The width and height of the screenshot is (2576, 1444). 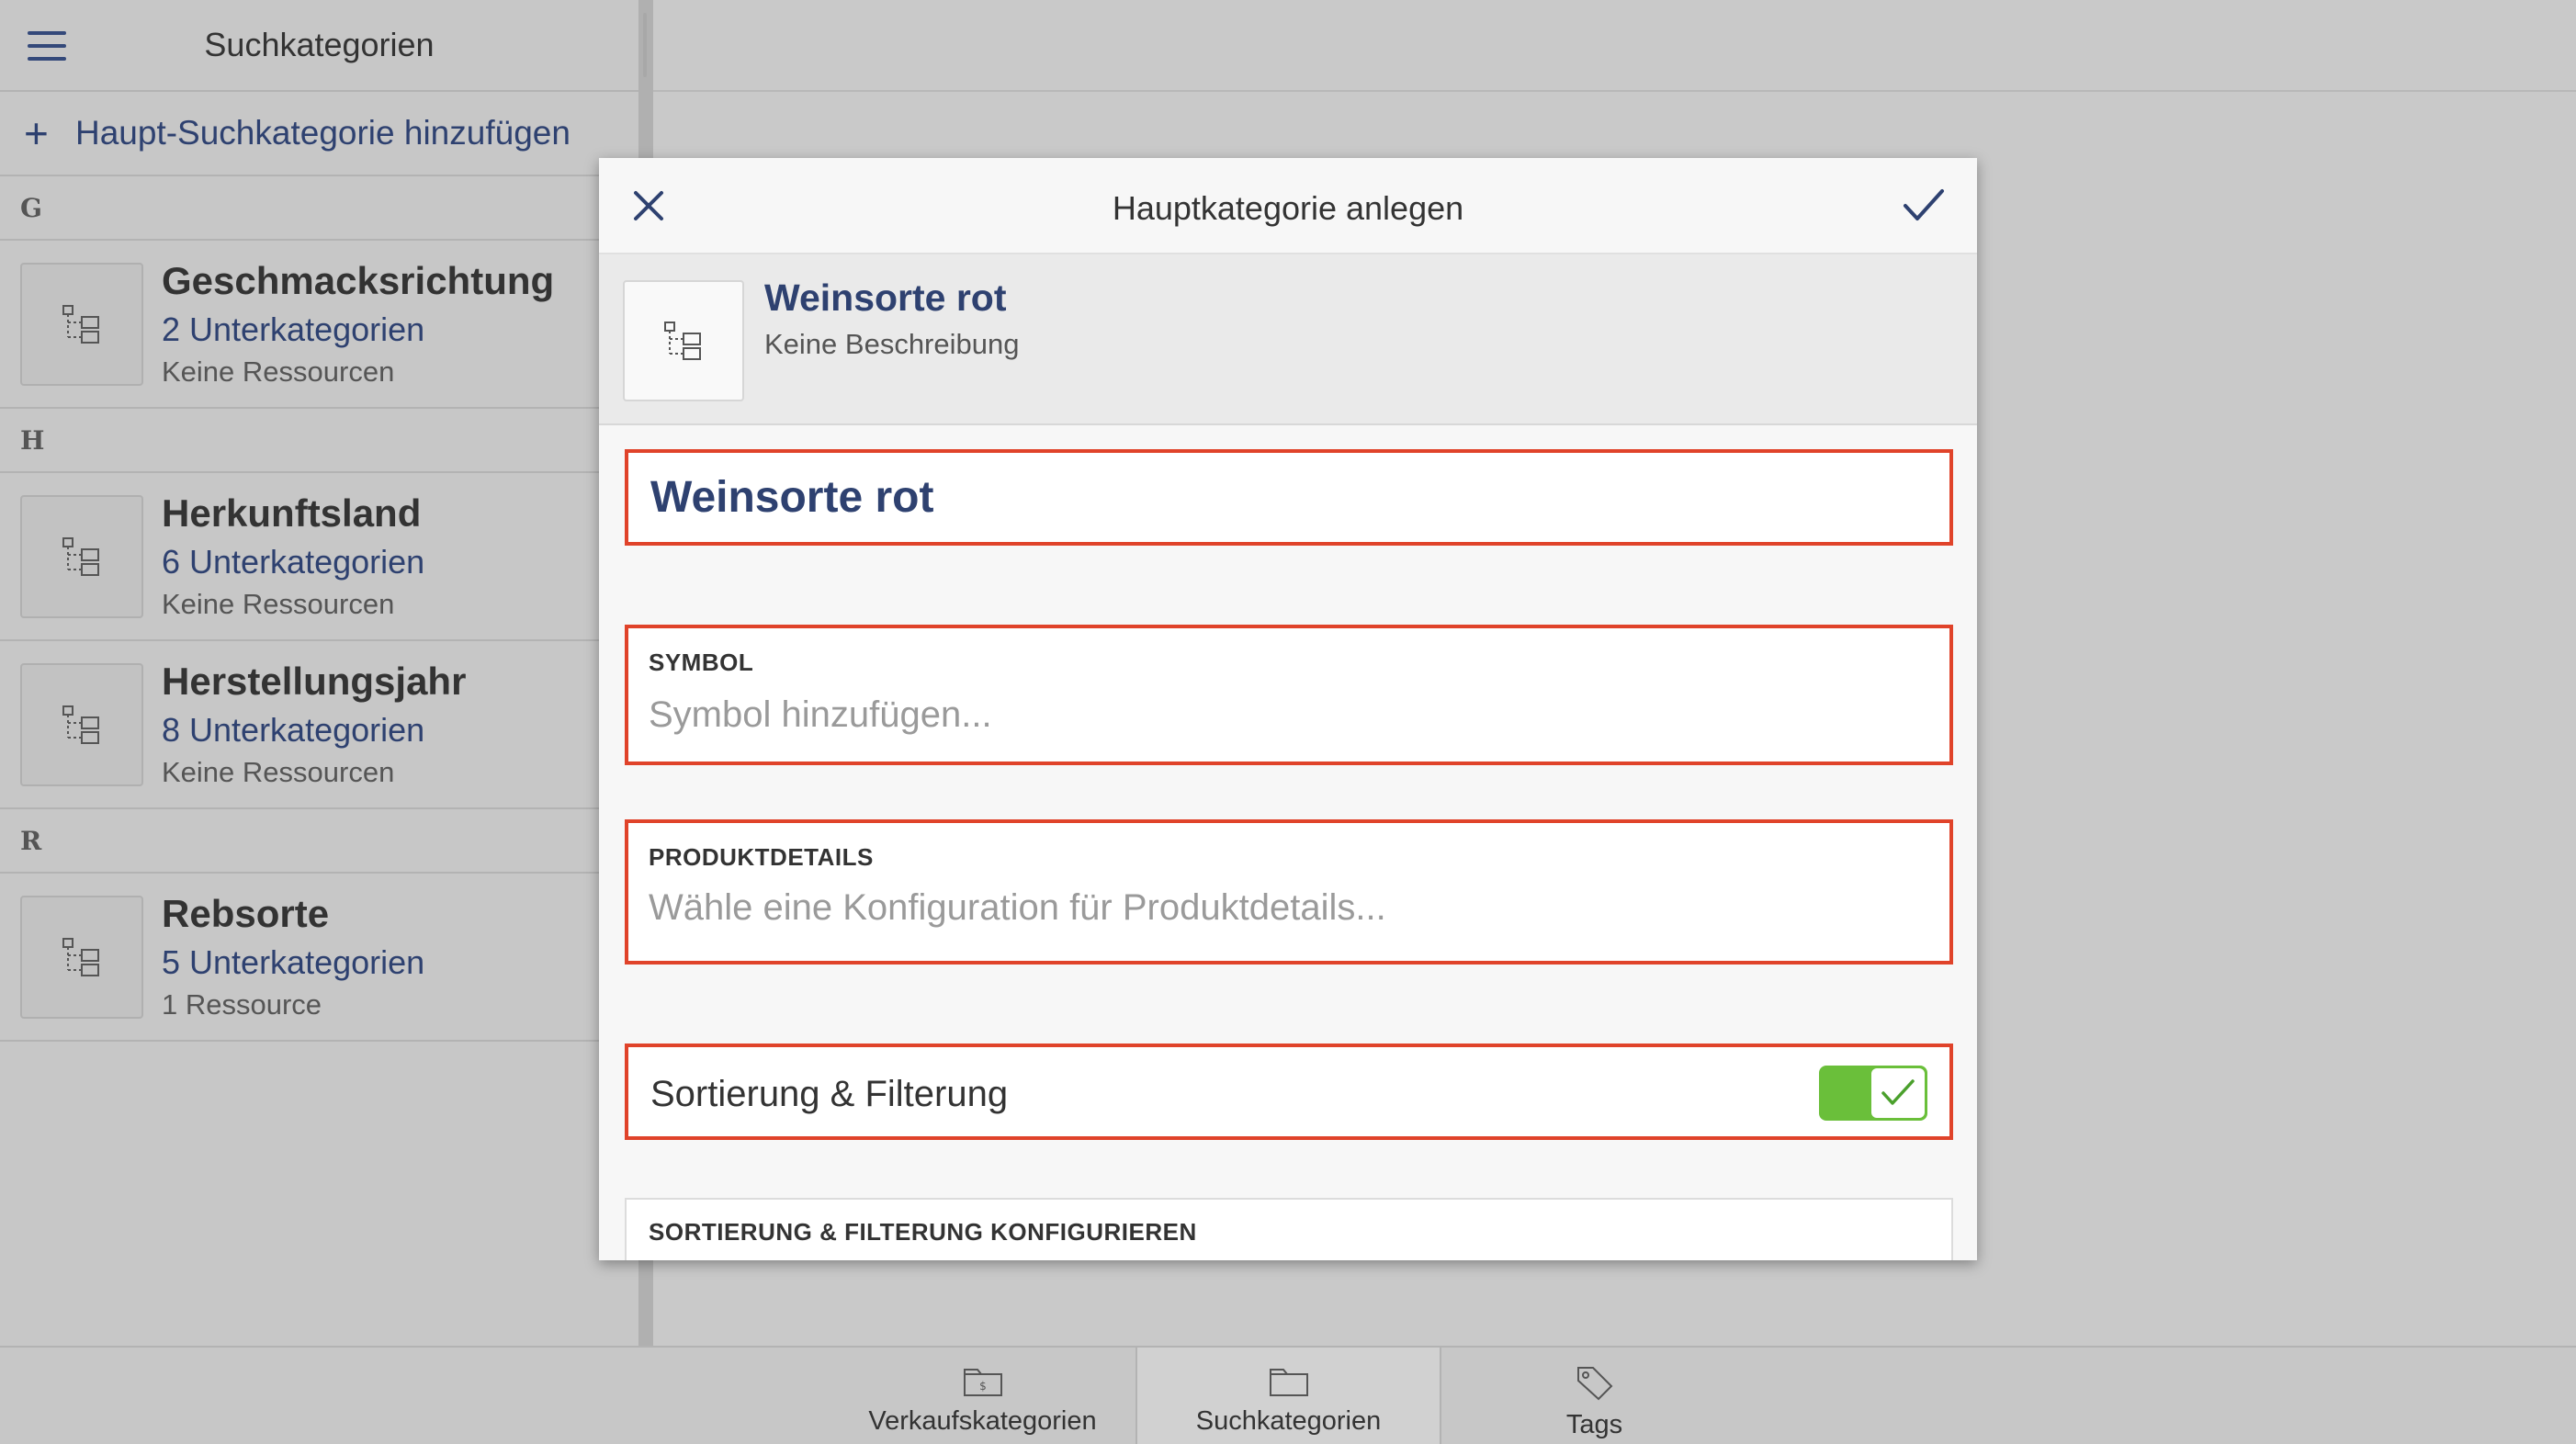 I want to click on tab-tags: Tags, so click(x=1594, y=1396).